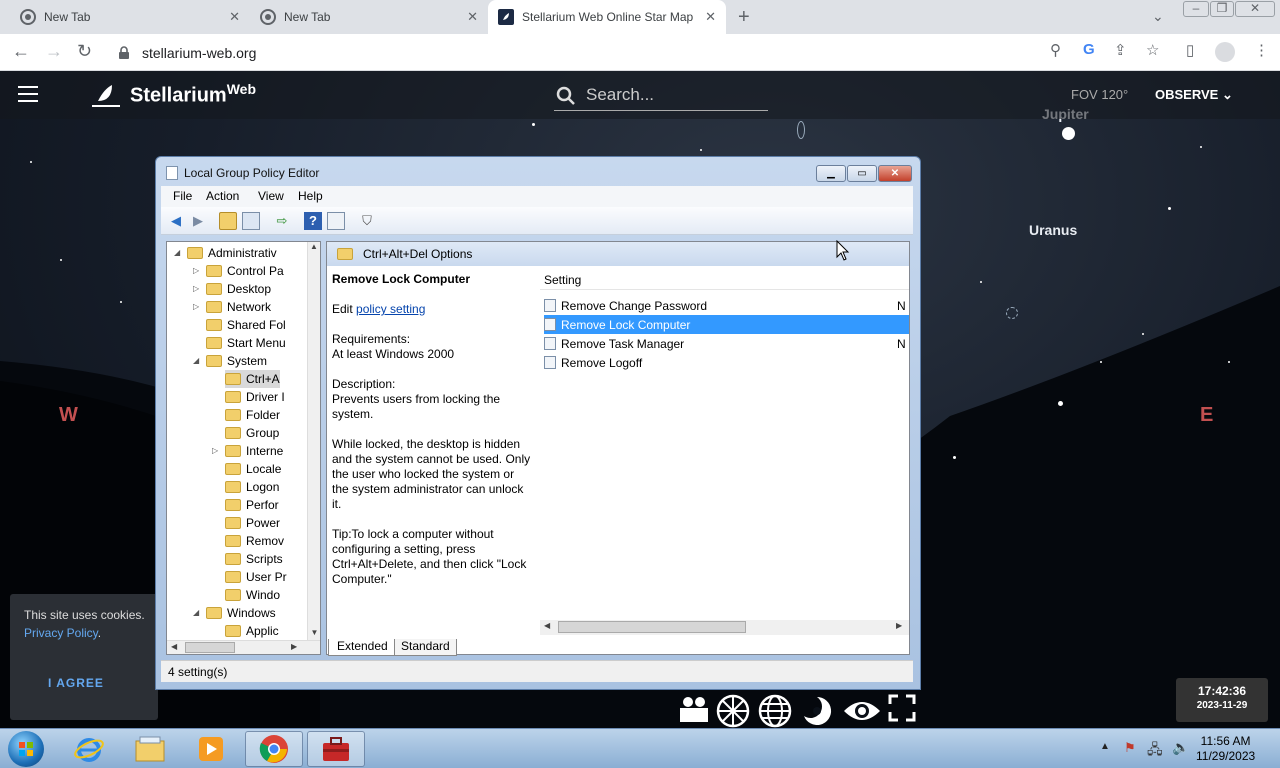 This screenshot has height=768, width=1280. What do you see at coordinates (362, 647) in the screenshot?
I see `tab-extended: Extended` at bounding box center [362, 647].